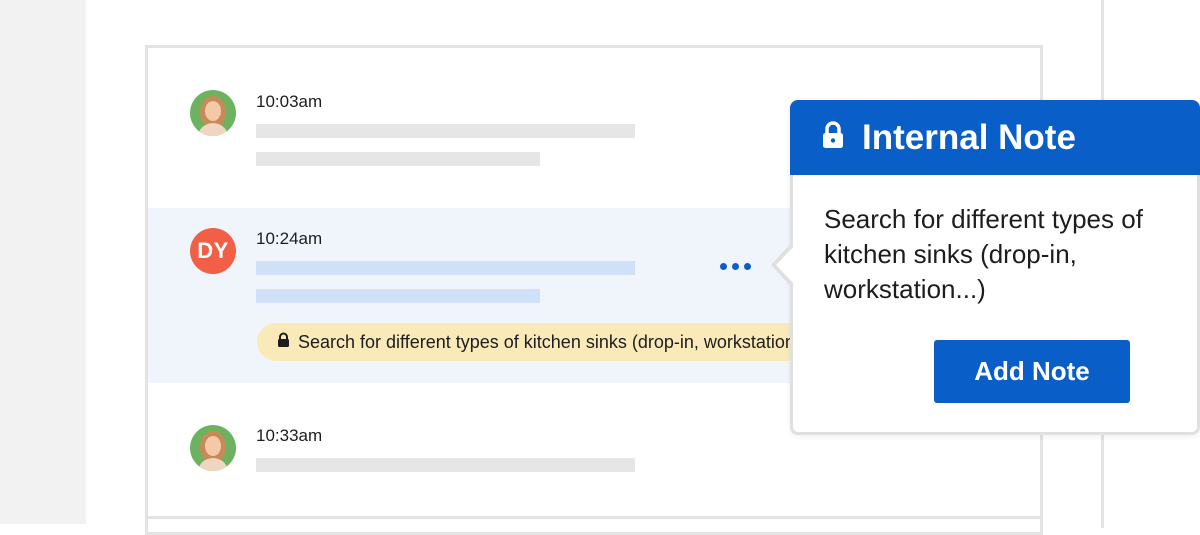 The height and width of the screenshot is (535, 1200). I want to click on initials-avatar: DY, so click(213, 251).